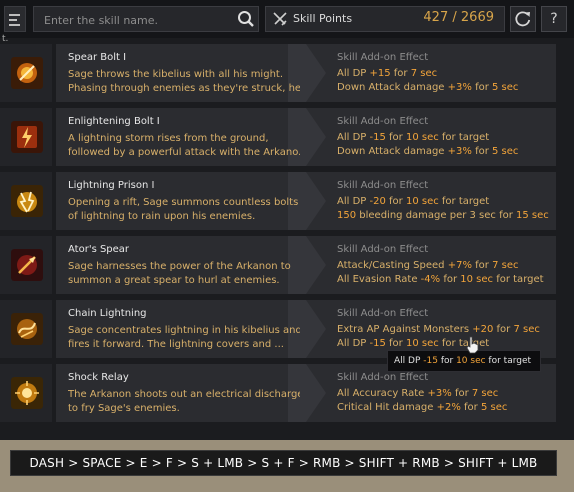  I want to click on refresh-button, so click(523, 19).